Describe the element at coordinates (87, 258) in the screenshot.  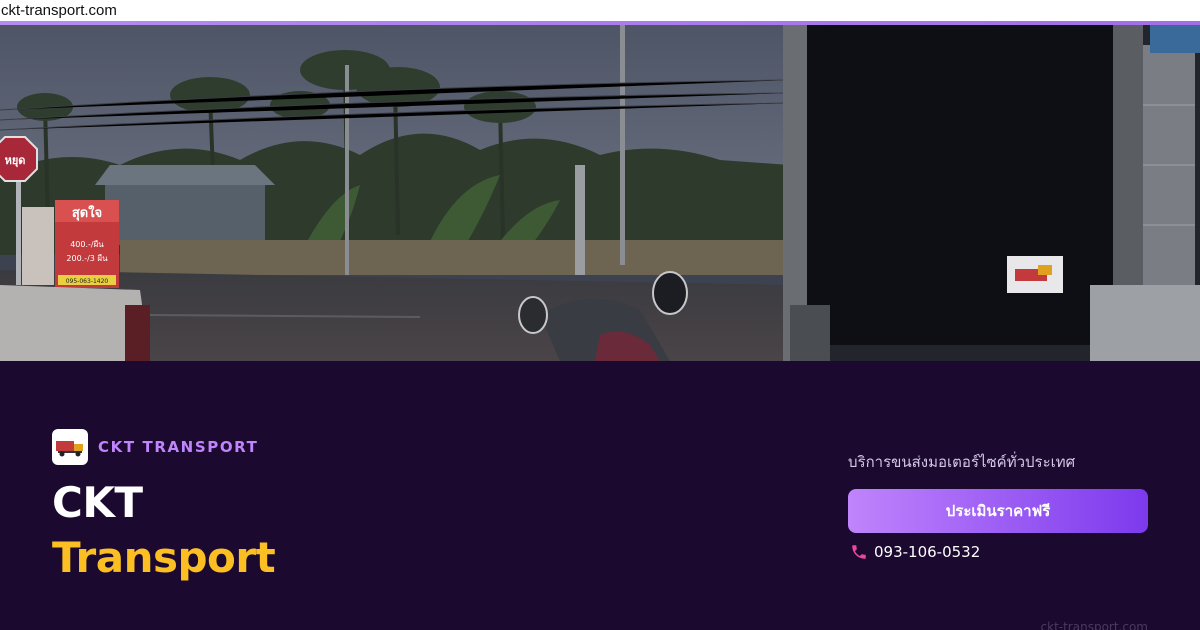
I see `shop-sign-price-2: 200.-/3 ผืน` at that location.